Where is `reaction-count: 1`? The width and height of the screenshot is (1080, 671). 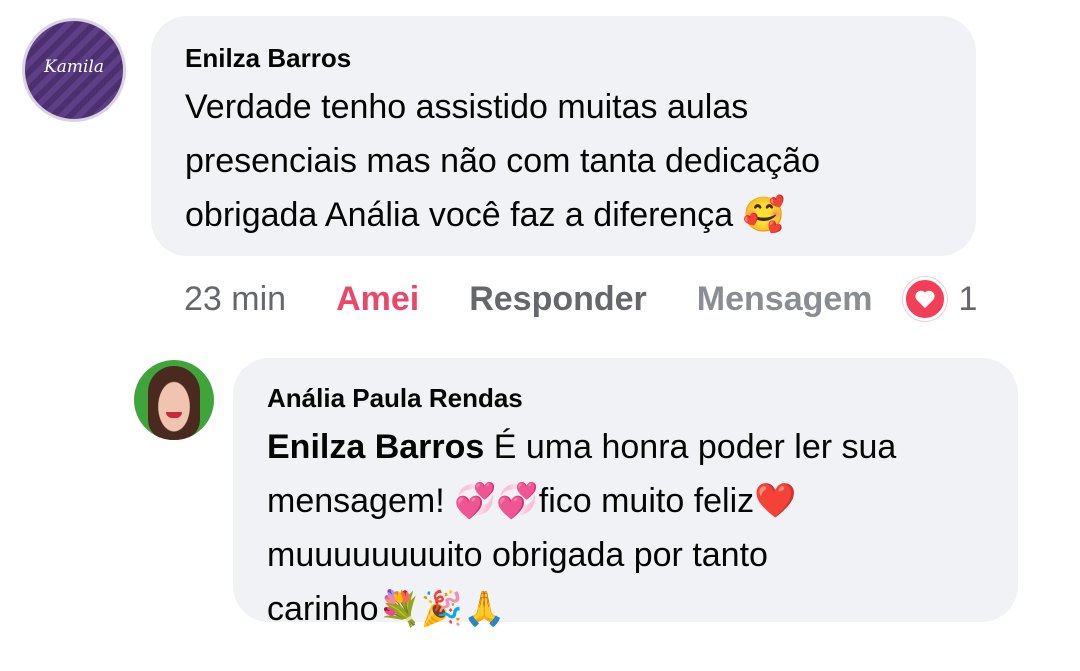
reaction-count: 1 is located at coordinates (968, 298).